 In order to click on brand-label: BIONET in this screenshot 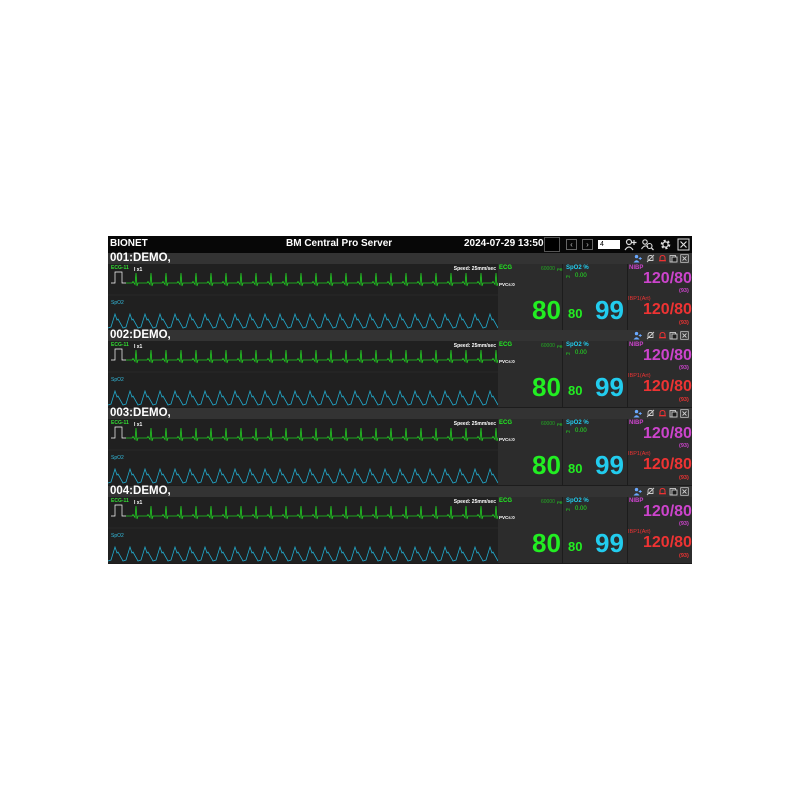, I will do `click(129, 243)`.